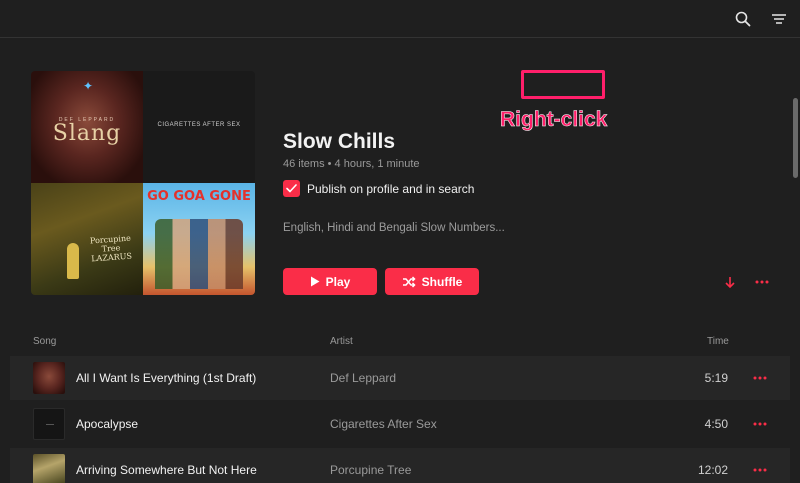 The image size is (800, 483). Describe the element at coordinates (73, 261) in the screenshot. I see `artwork-figure` at that location.